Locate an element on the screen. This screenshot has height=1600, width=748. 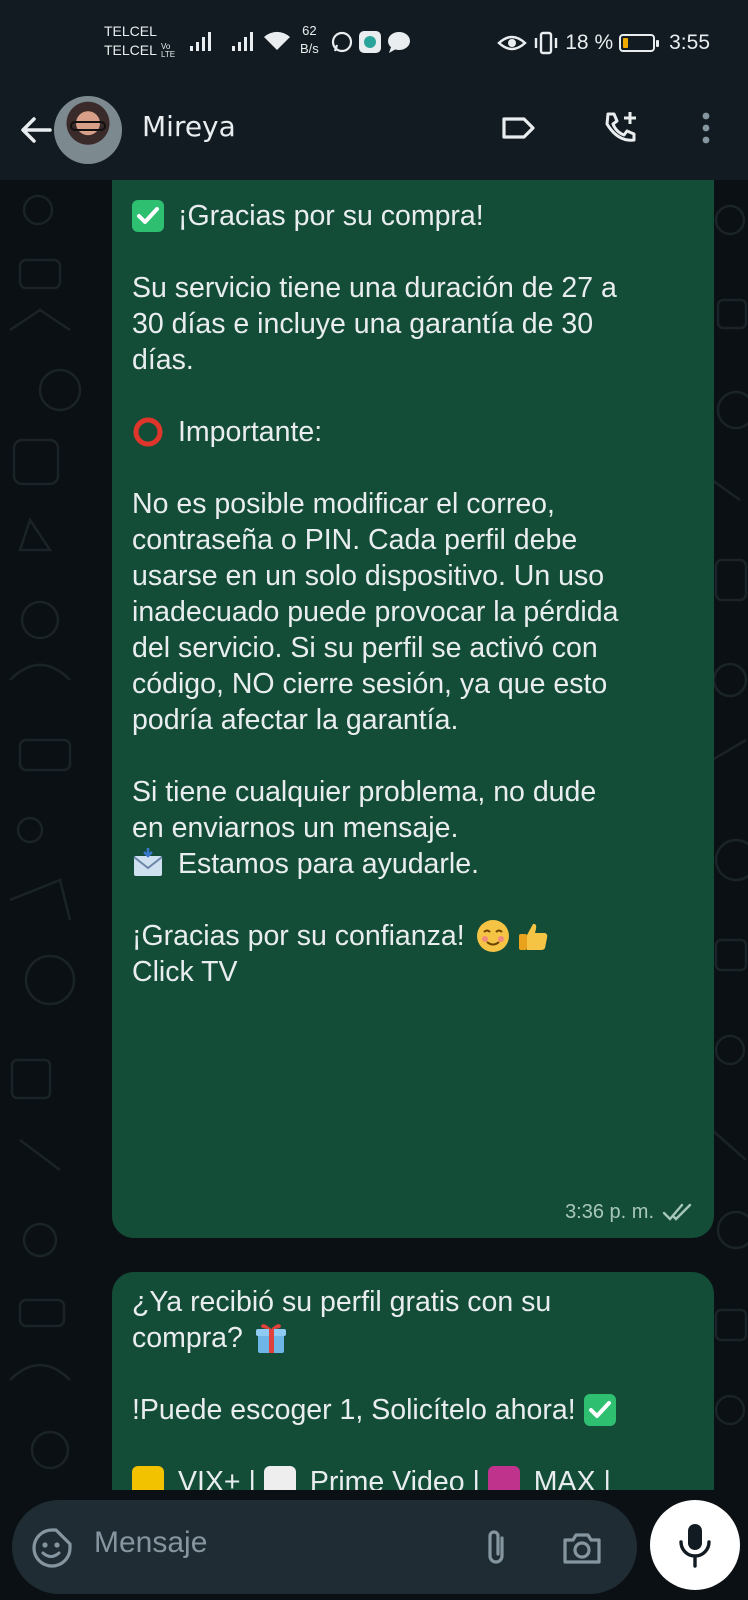
attach-paperclip-icon is located at coordinates (496, 1548).